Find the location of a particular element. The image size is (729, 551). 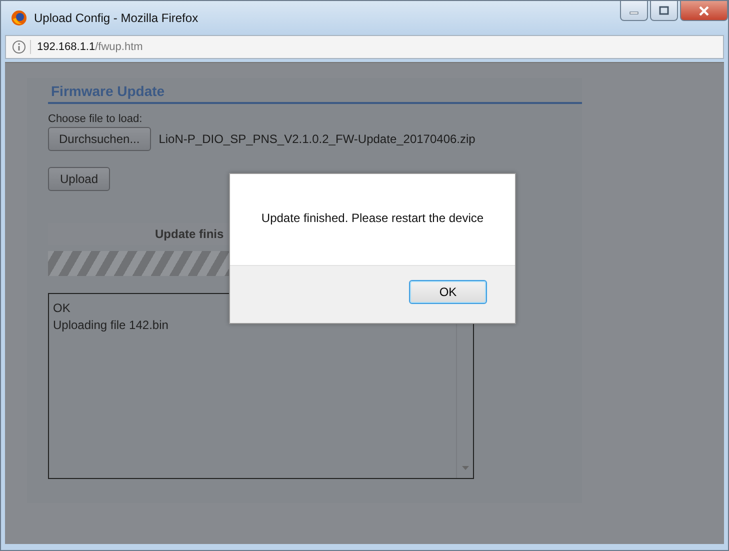

browser-logo-icon is located at coordinates (19, 18).